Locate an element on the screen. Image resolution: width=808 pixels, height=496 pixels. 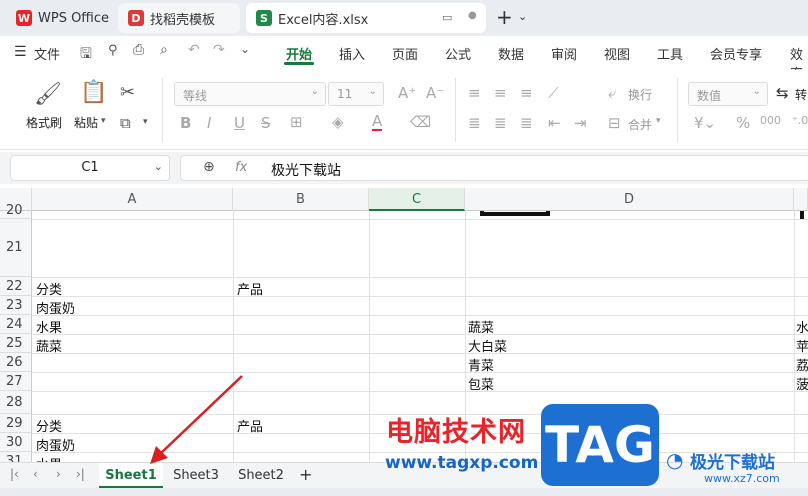
watermark-url: www.tagxp.com is located at coordinates (462, 463).